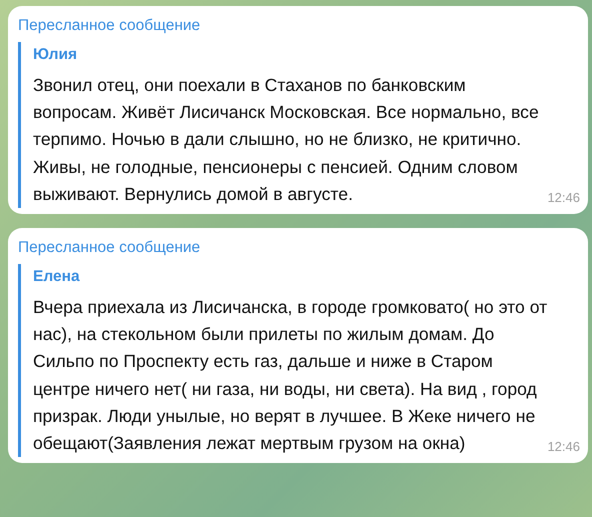 The image size is (592, 517). What do you see at coordinates (305, 277) in the screenshot?
I see `sender-name: Елена` at bounding box center [305, 277].